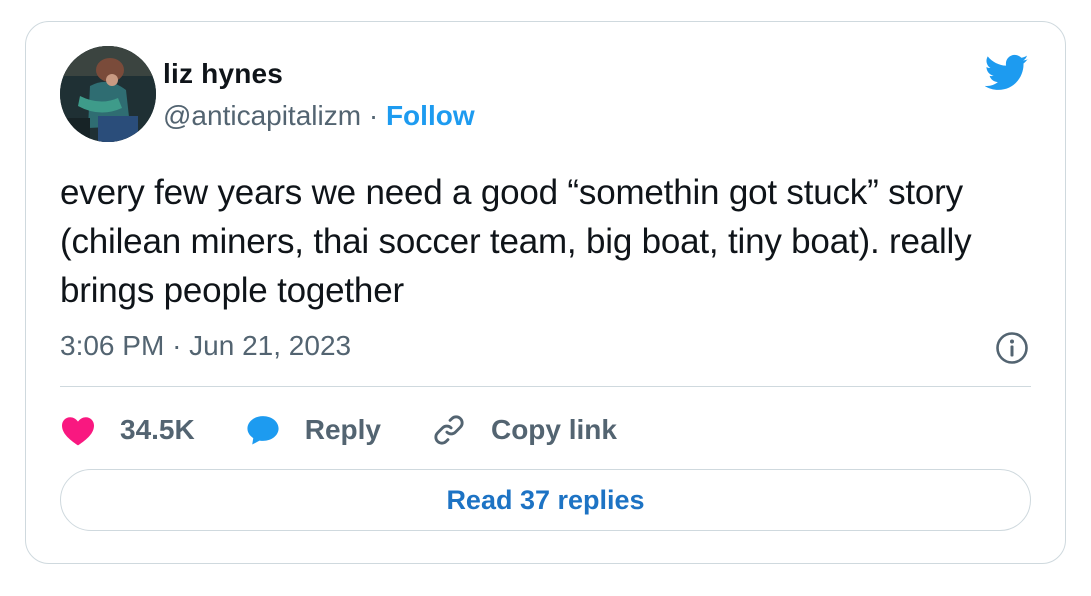  I want to click on read-replies-button: Read 37 replies, so click(545, 500).